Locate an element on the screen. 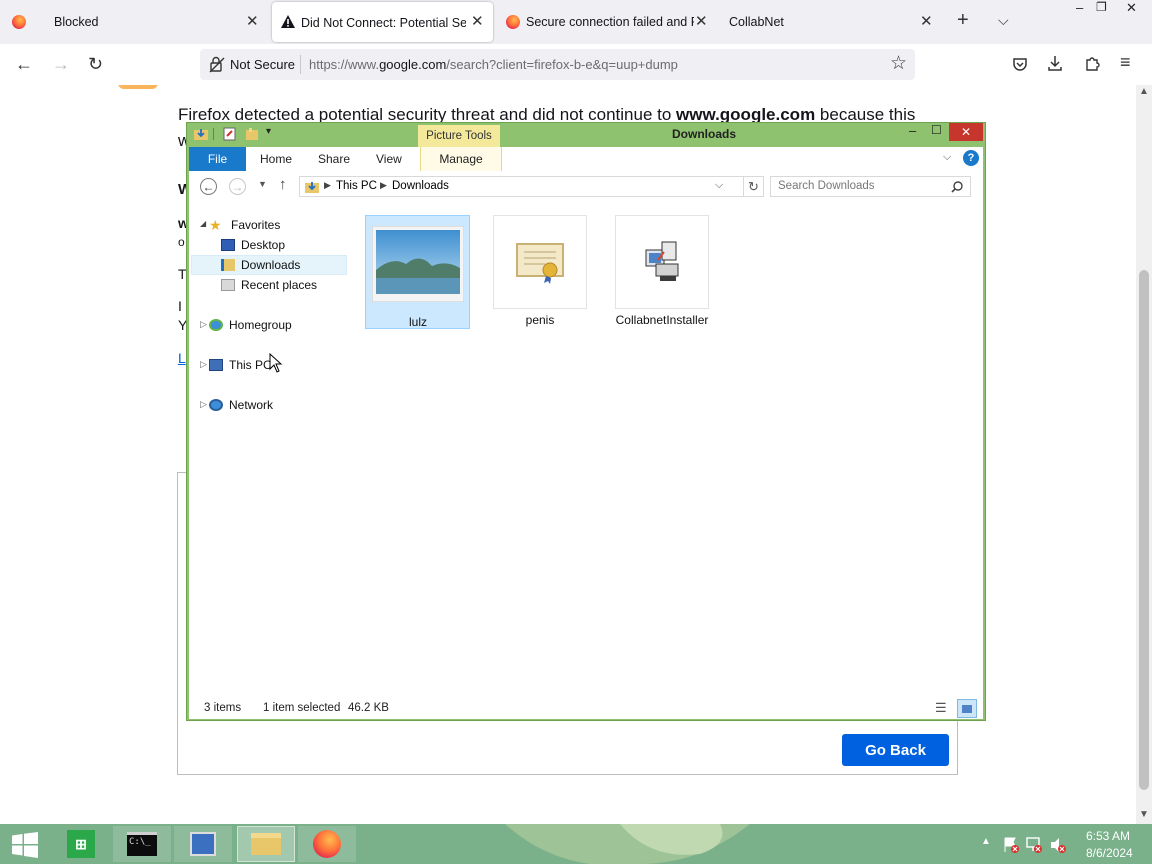 The height and width of the screenshot is (864, 1152). breadcrumb-downloads: Downloads is located at coordinates (420, 186).